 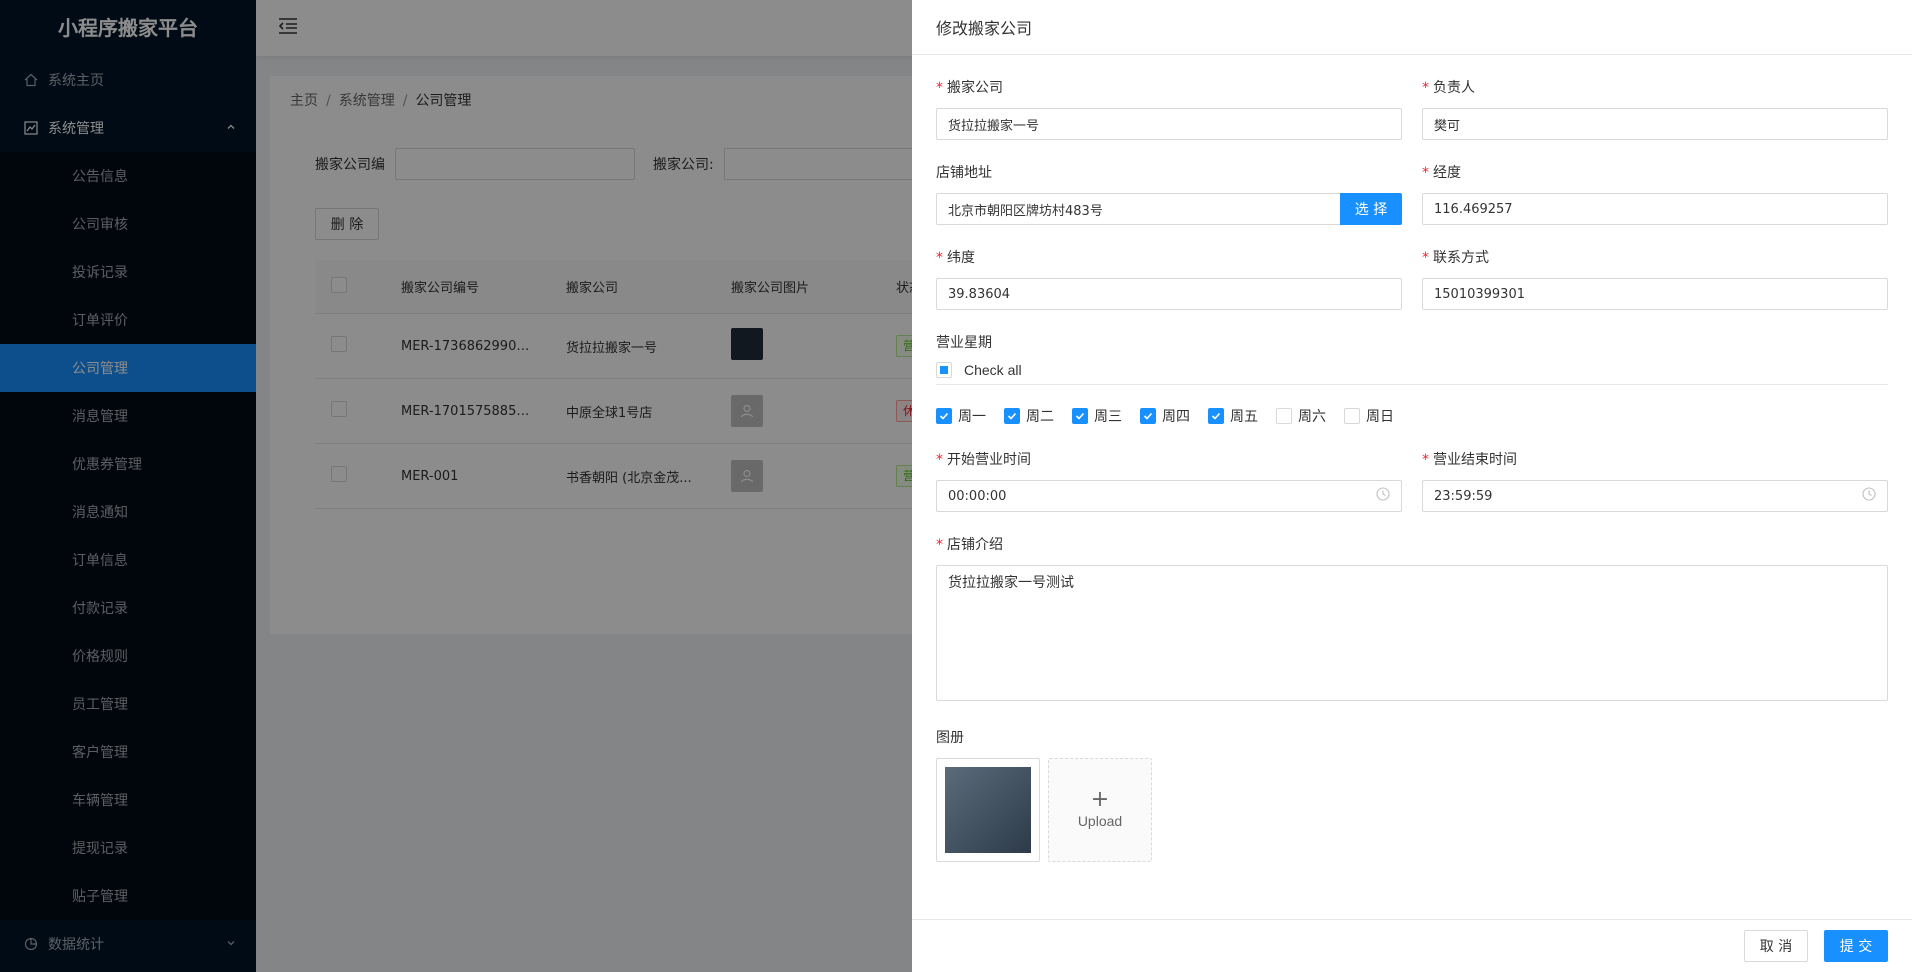 What do you see at coordinates (1412, 945) in the screenshot?
I see `drawer-footer: 取 消 提 交` at bounding box center [1412, 945].